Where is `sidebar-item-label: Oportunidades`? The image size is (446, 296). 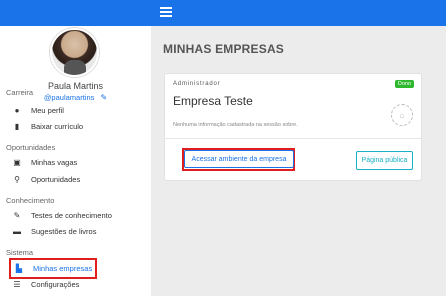
sidebar-item-label: Oportunidades is located at coordinates (56, 179).